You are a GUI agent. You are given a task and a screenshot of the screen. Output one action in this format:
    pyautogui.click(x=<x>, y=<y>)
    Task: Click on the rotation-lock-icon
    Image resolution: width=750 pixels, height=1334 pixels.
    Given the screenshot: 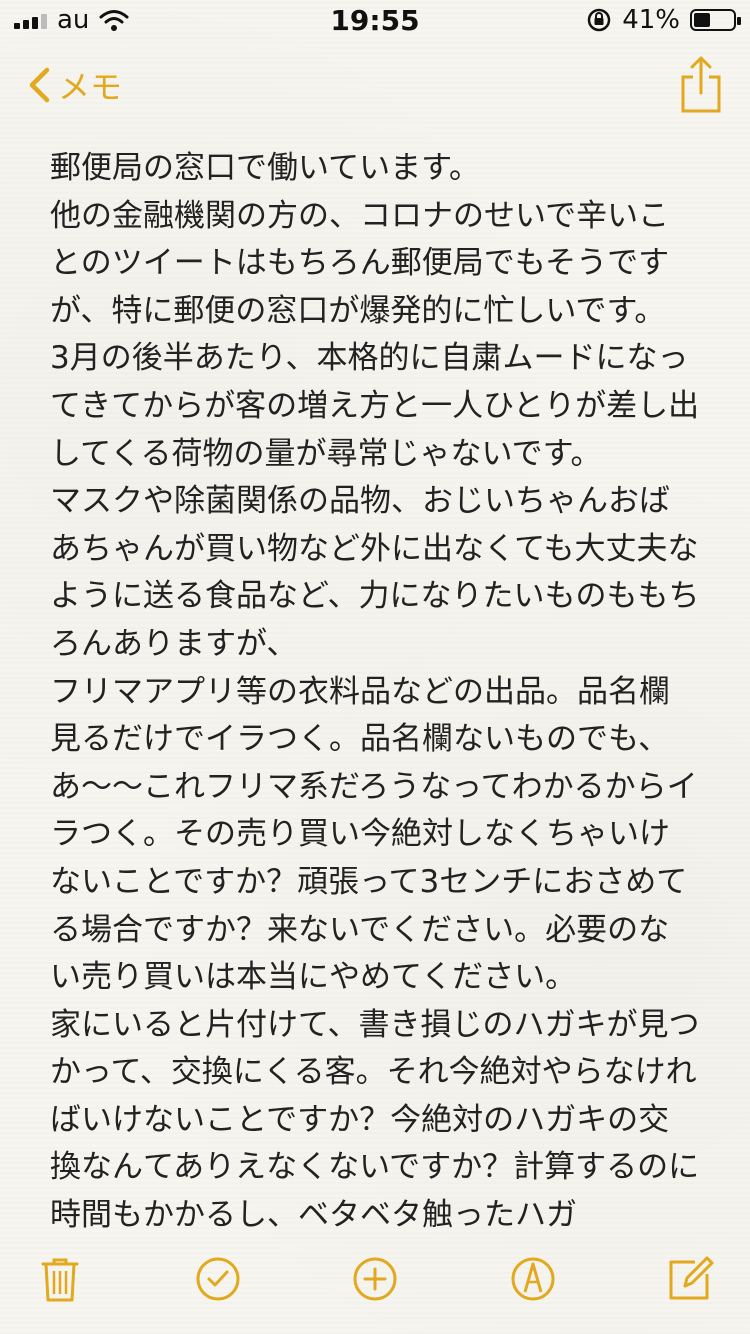 What is the action you would take?
    pyautogui.click(x=599, y=20)
    